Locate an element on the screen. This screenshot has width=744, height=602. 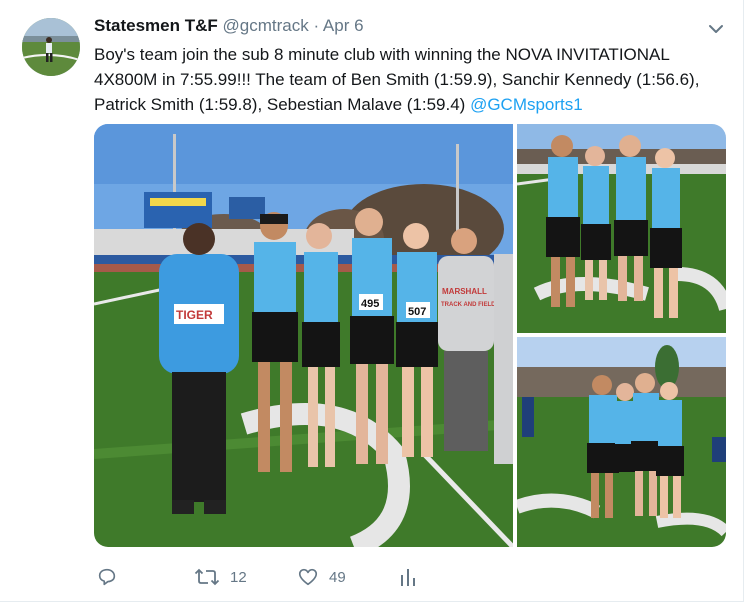
reply-icon is located at coordinates (107, 577).